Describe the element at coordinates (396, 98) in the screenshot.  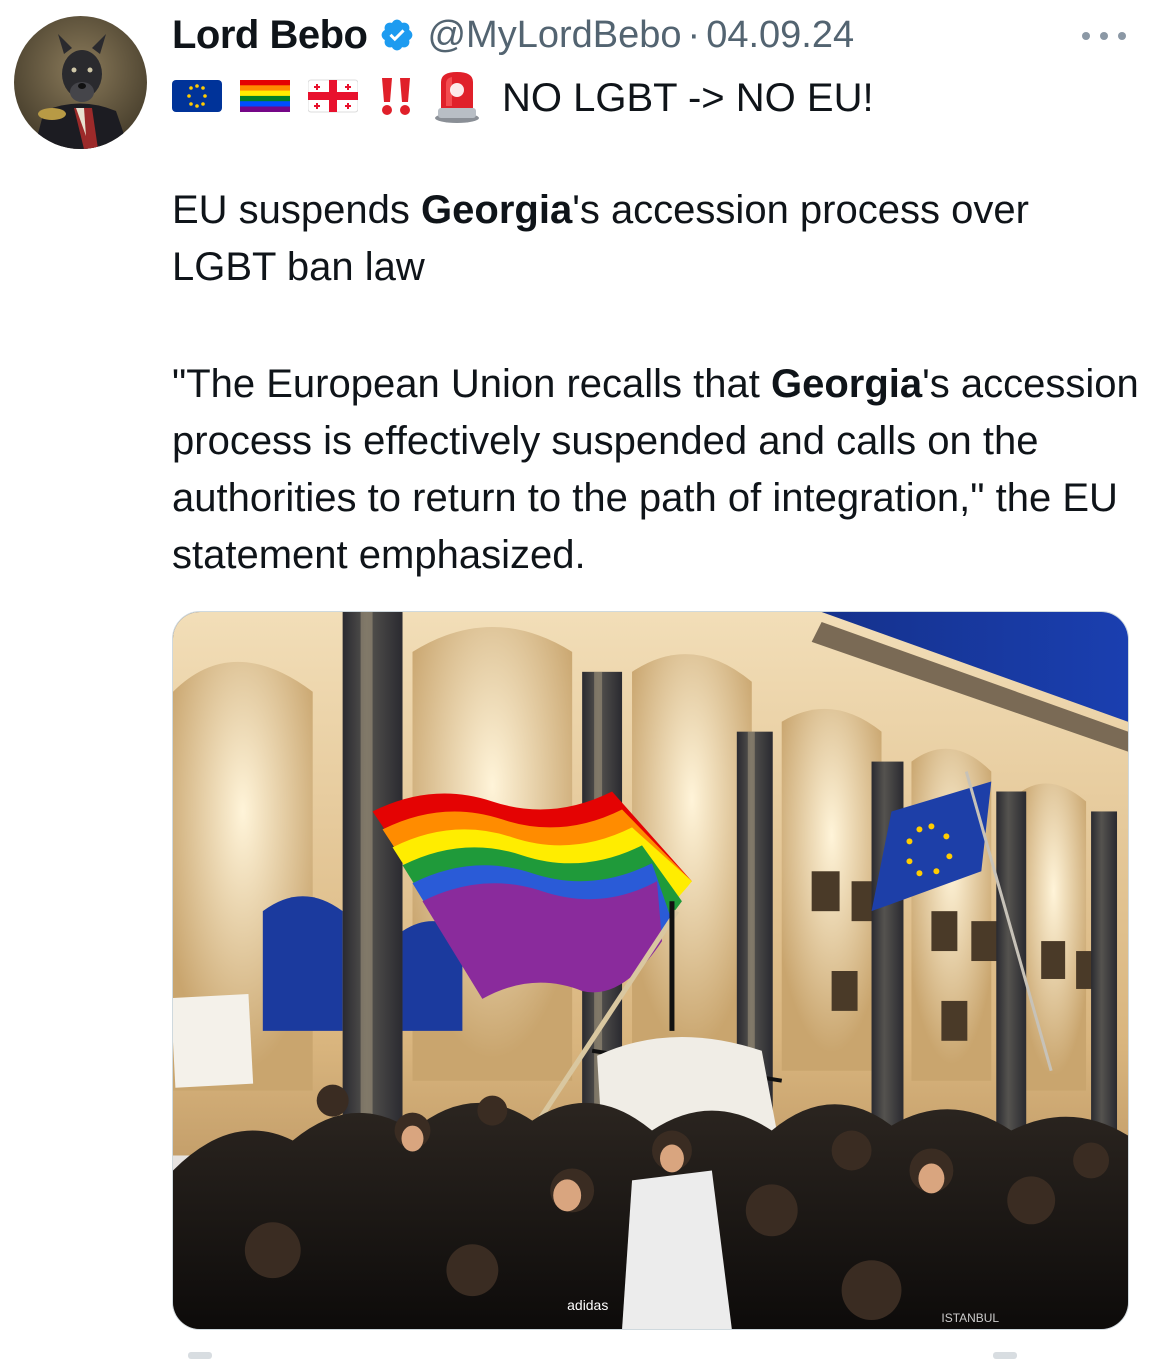
I see `double-exclamation-emoji-icon` at that location.